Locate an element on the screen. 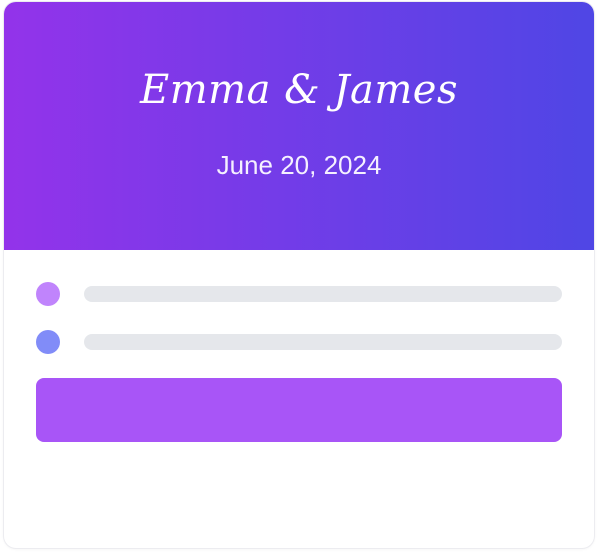 The image size is (598, 552). primary-action-button is located at coordinates (299, 410).